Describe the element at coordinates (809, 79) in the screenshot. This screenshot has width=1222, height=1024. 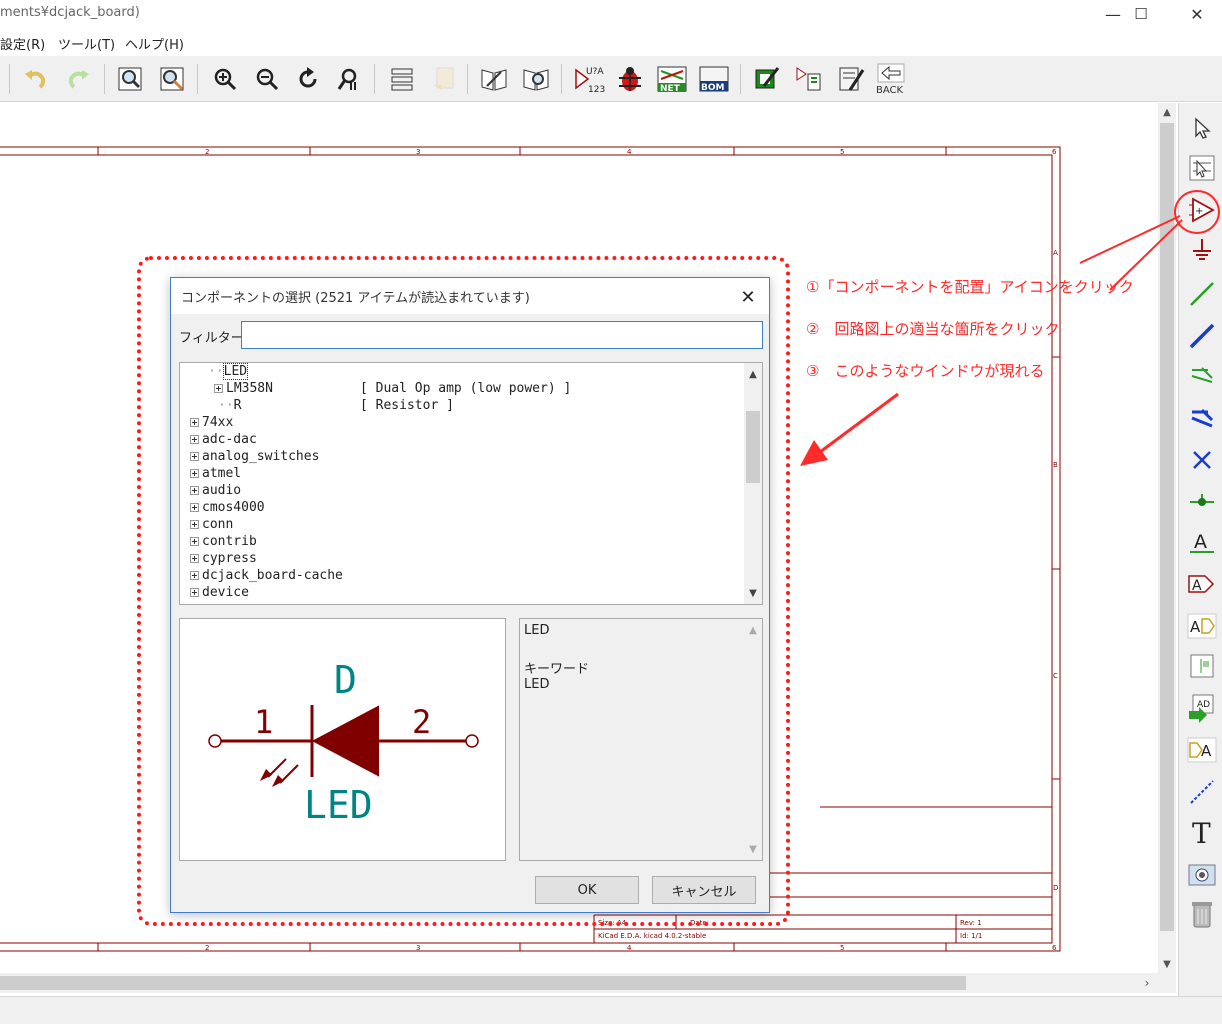
I see `import-footprint-icon` at that location.